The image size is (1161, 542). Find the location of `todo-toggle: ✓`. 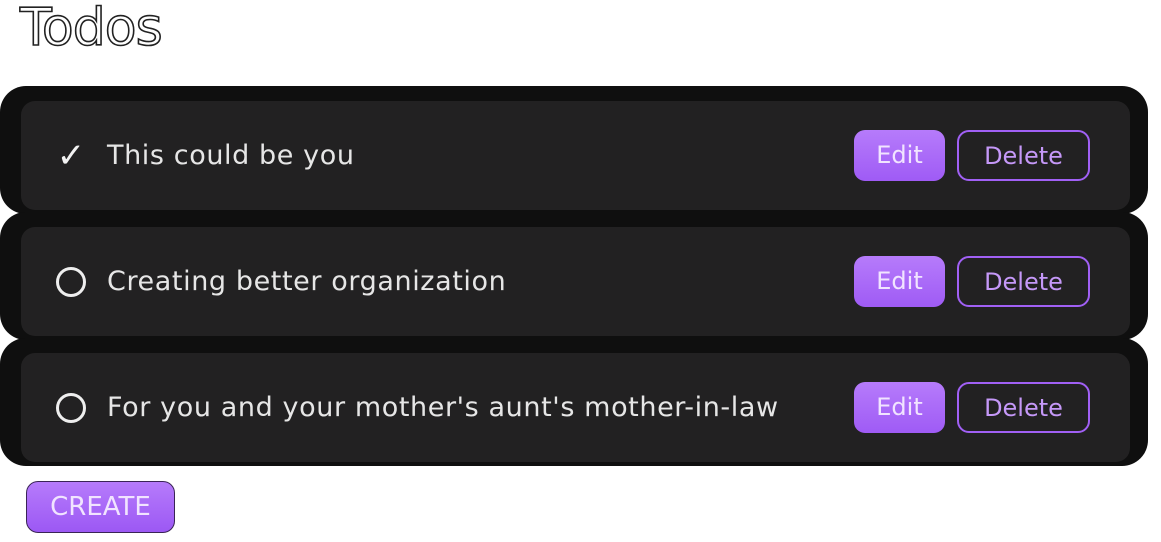

todo-toggle: ✓ is located at coordinates (71, 156).